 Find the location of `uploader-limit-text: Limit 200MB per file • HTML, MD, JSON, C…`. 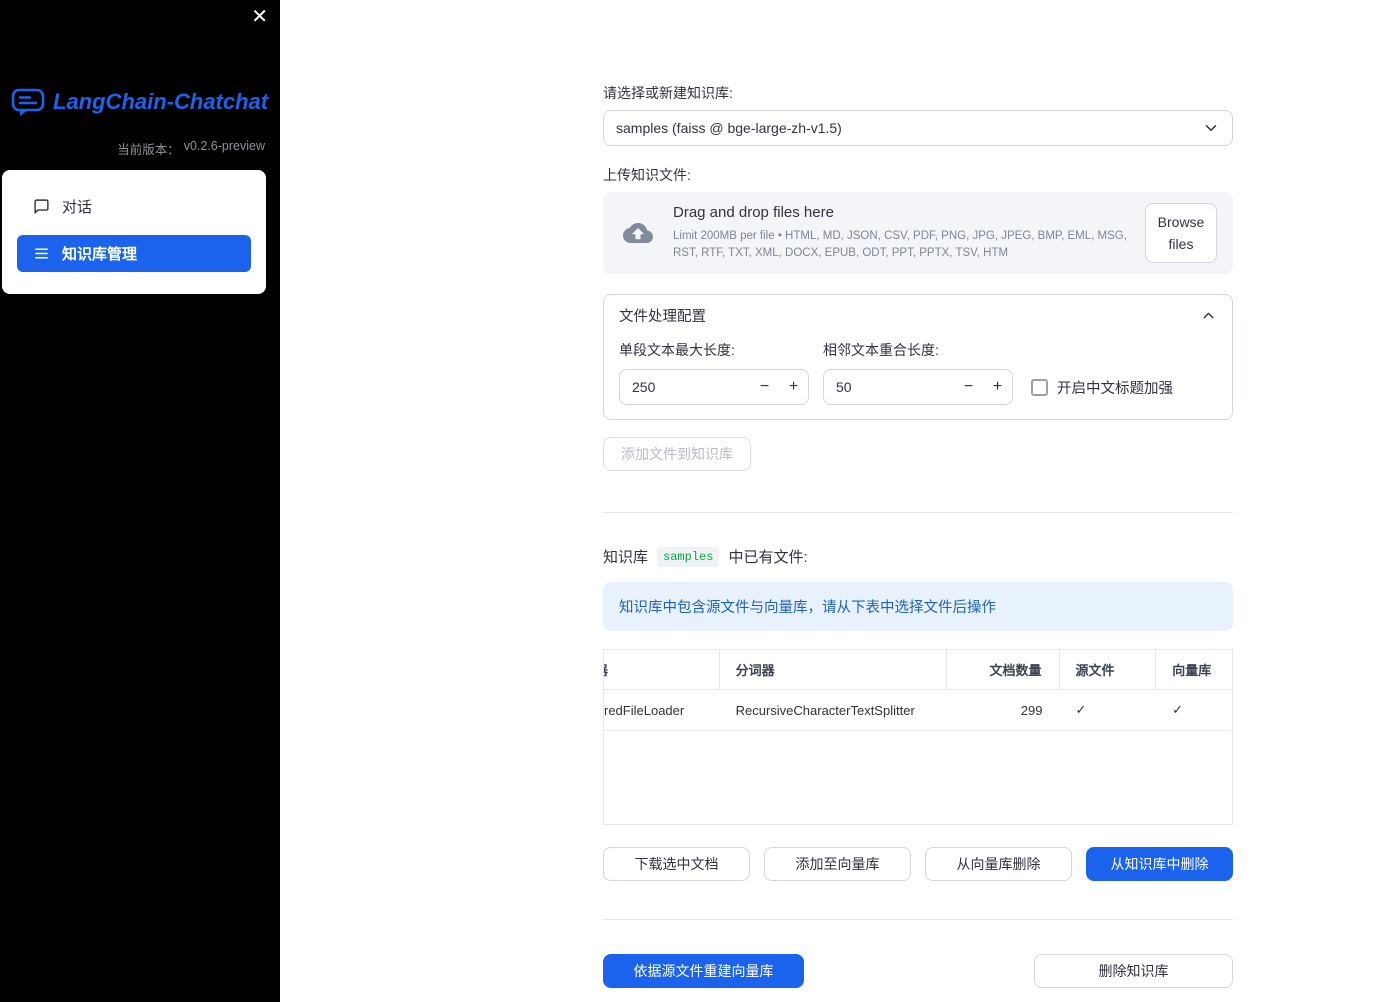

uploader-limit-text: Limit 200MB per file • HTML, MD, JSON, C… is located at coordinates (900, 244).